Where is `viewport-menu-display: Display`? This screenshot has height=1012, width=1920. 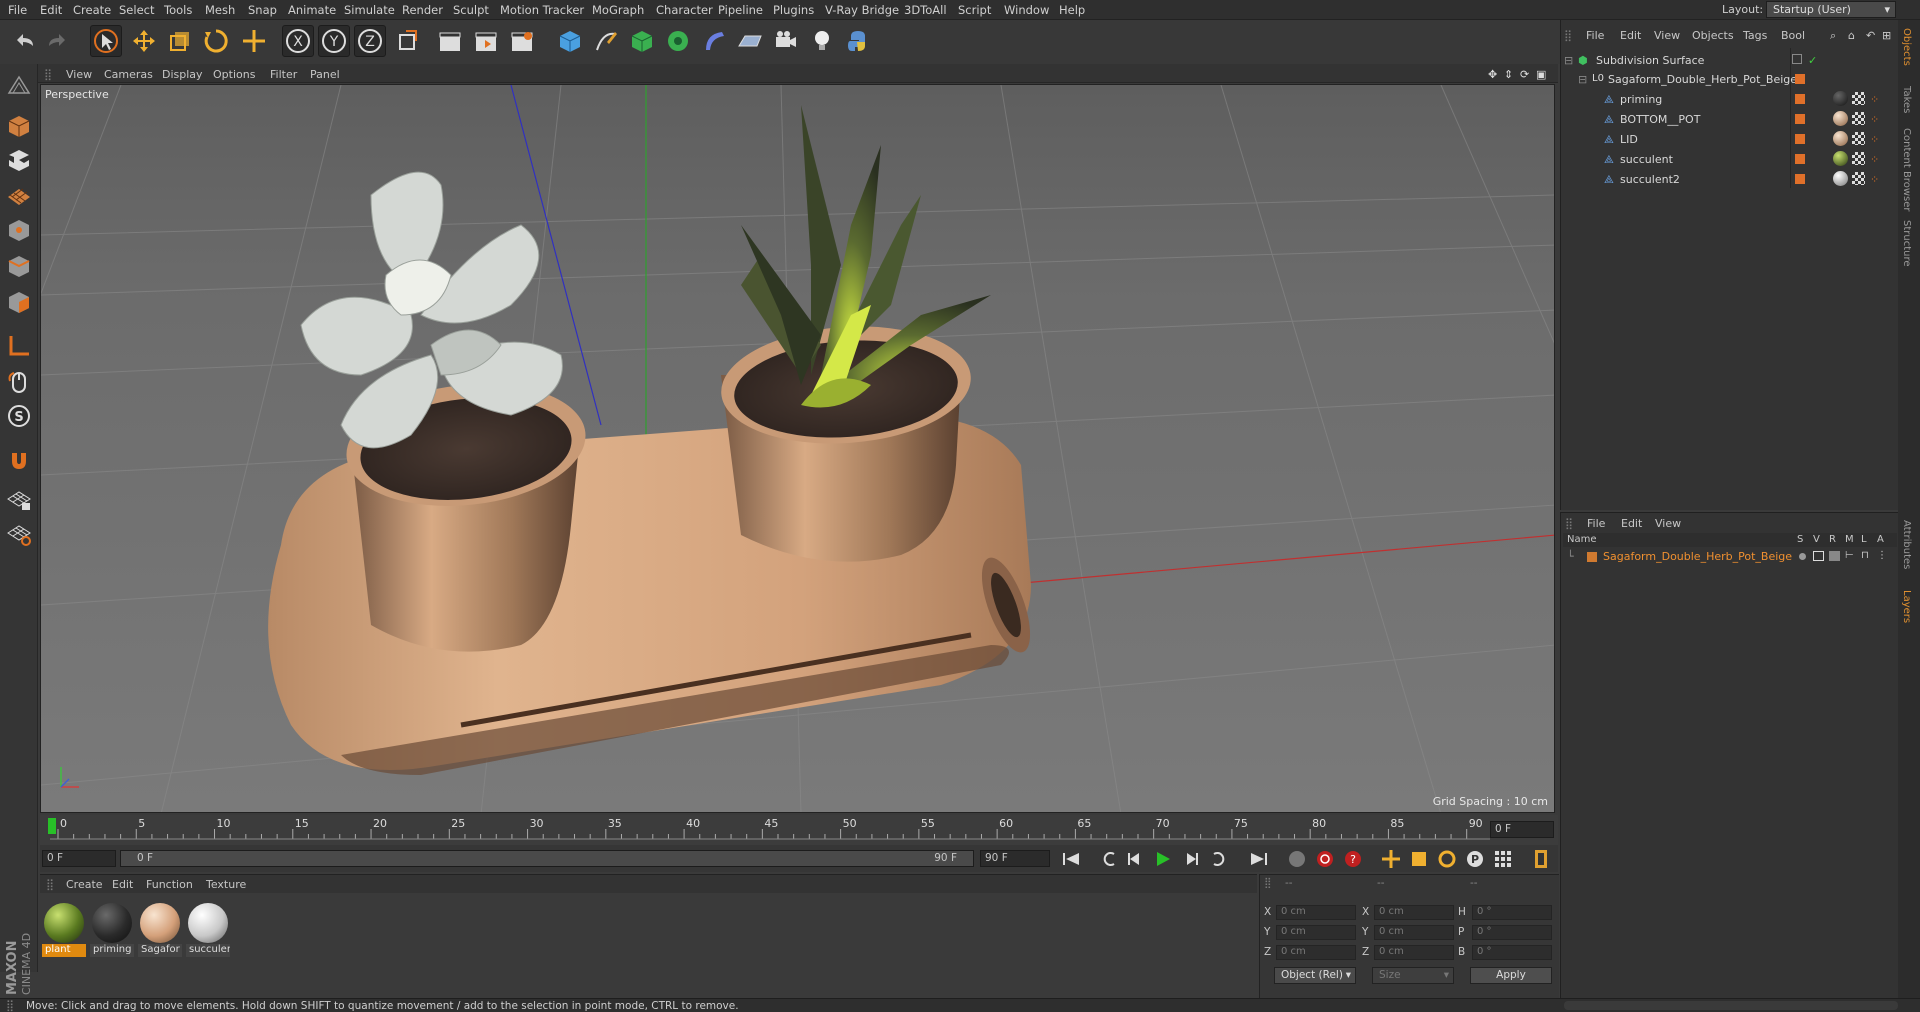
viewport-menu-display: Display is located at coordinates (182, 74).